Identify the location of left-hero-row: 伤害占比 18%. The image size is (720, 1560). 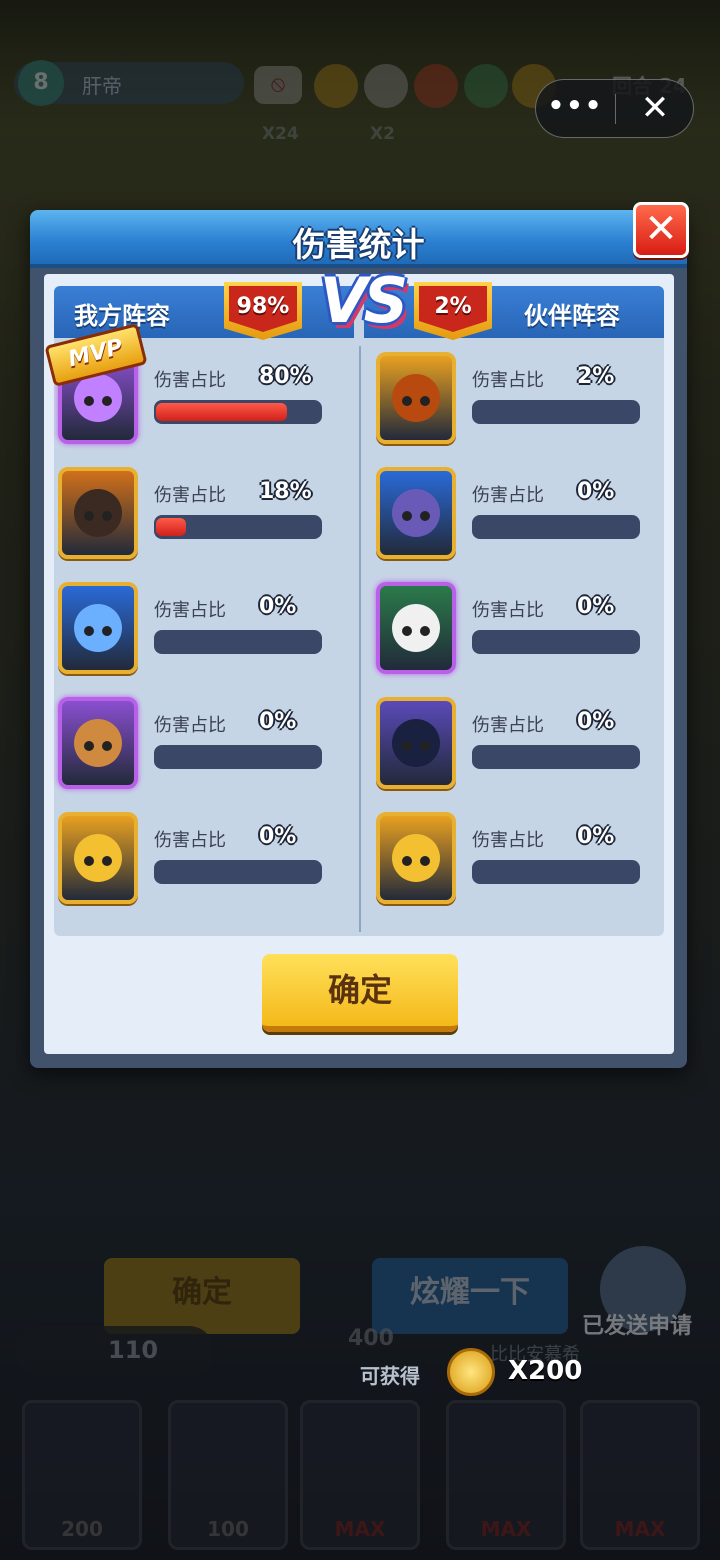
(204, 518).